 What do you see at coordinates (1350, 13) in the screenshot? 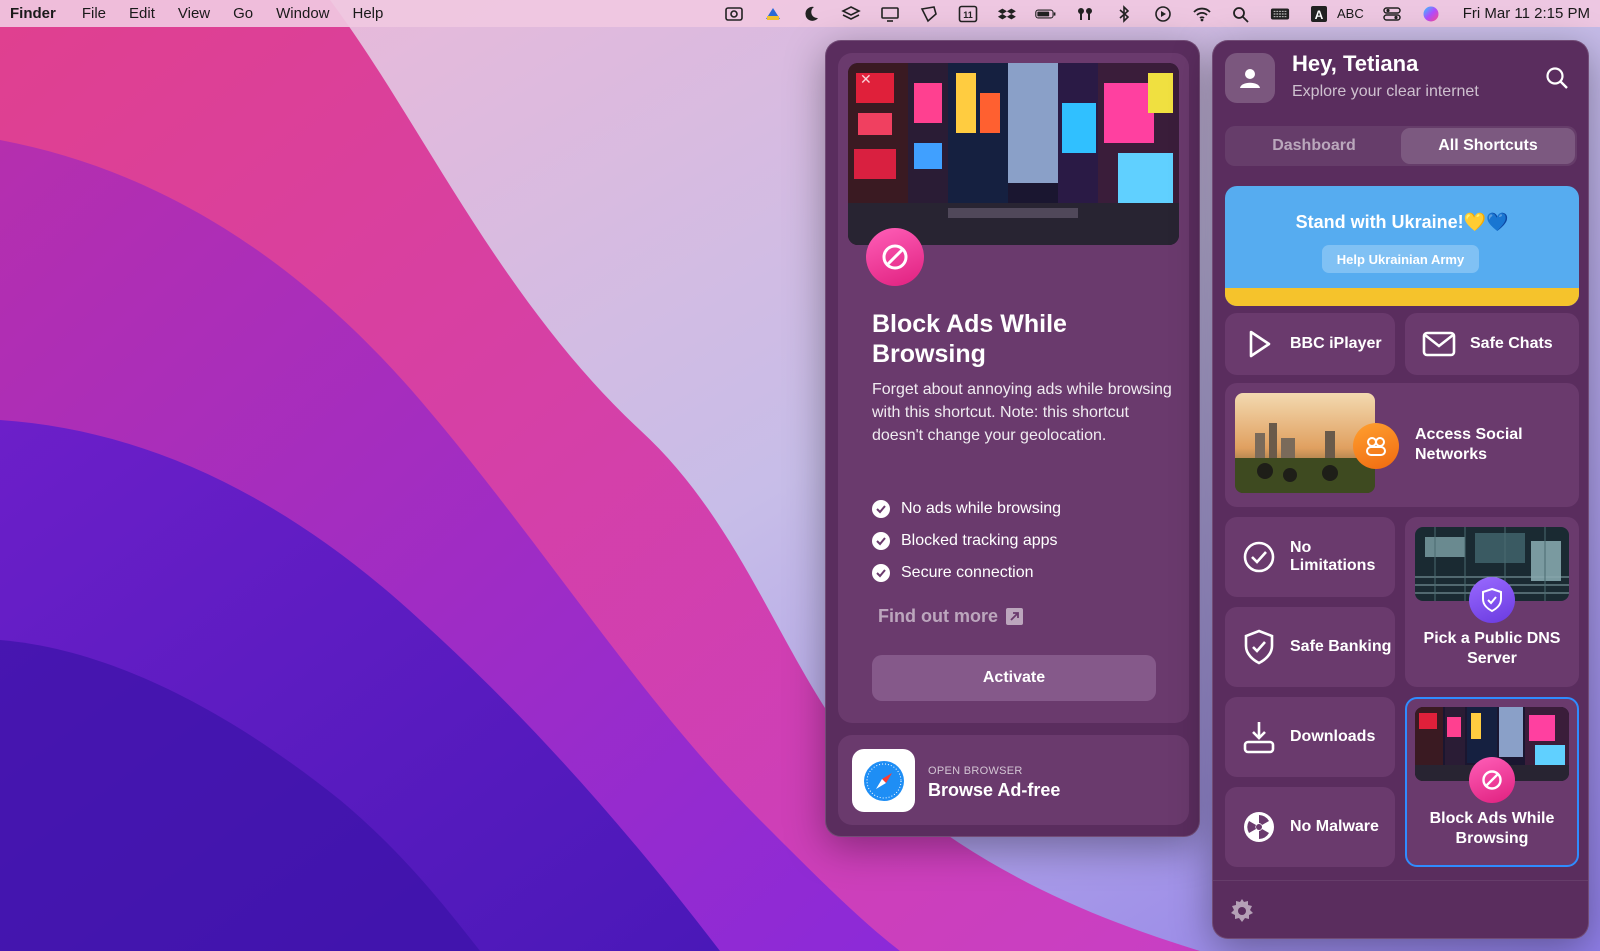
I see `input-source-label: ABC` at bounding box center [1350, 13].